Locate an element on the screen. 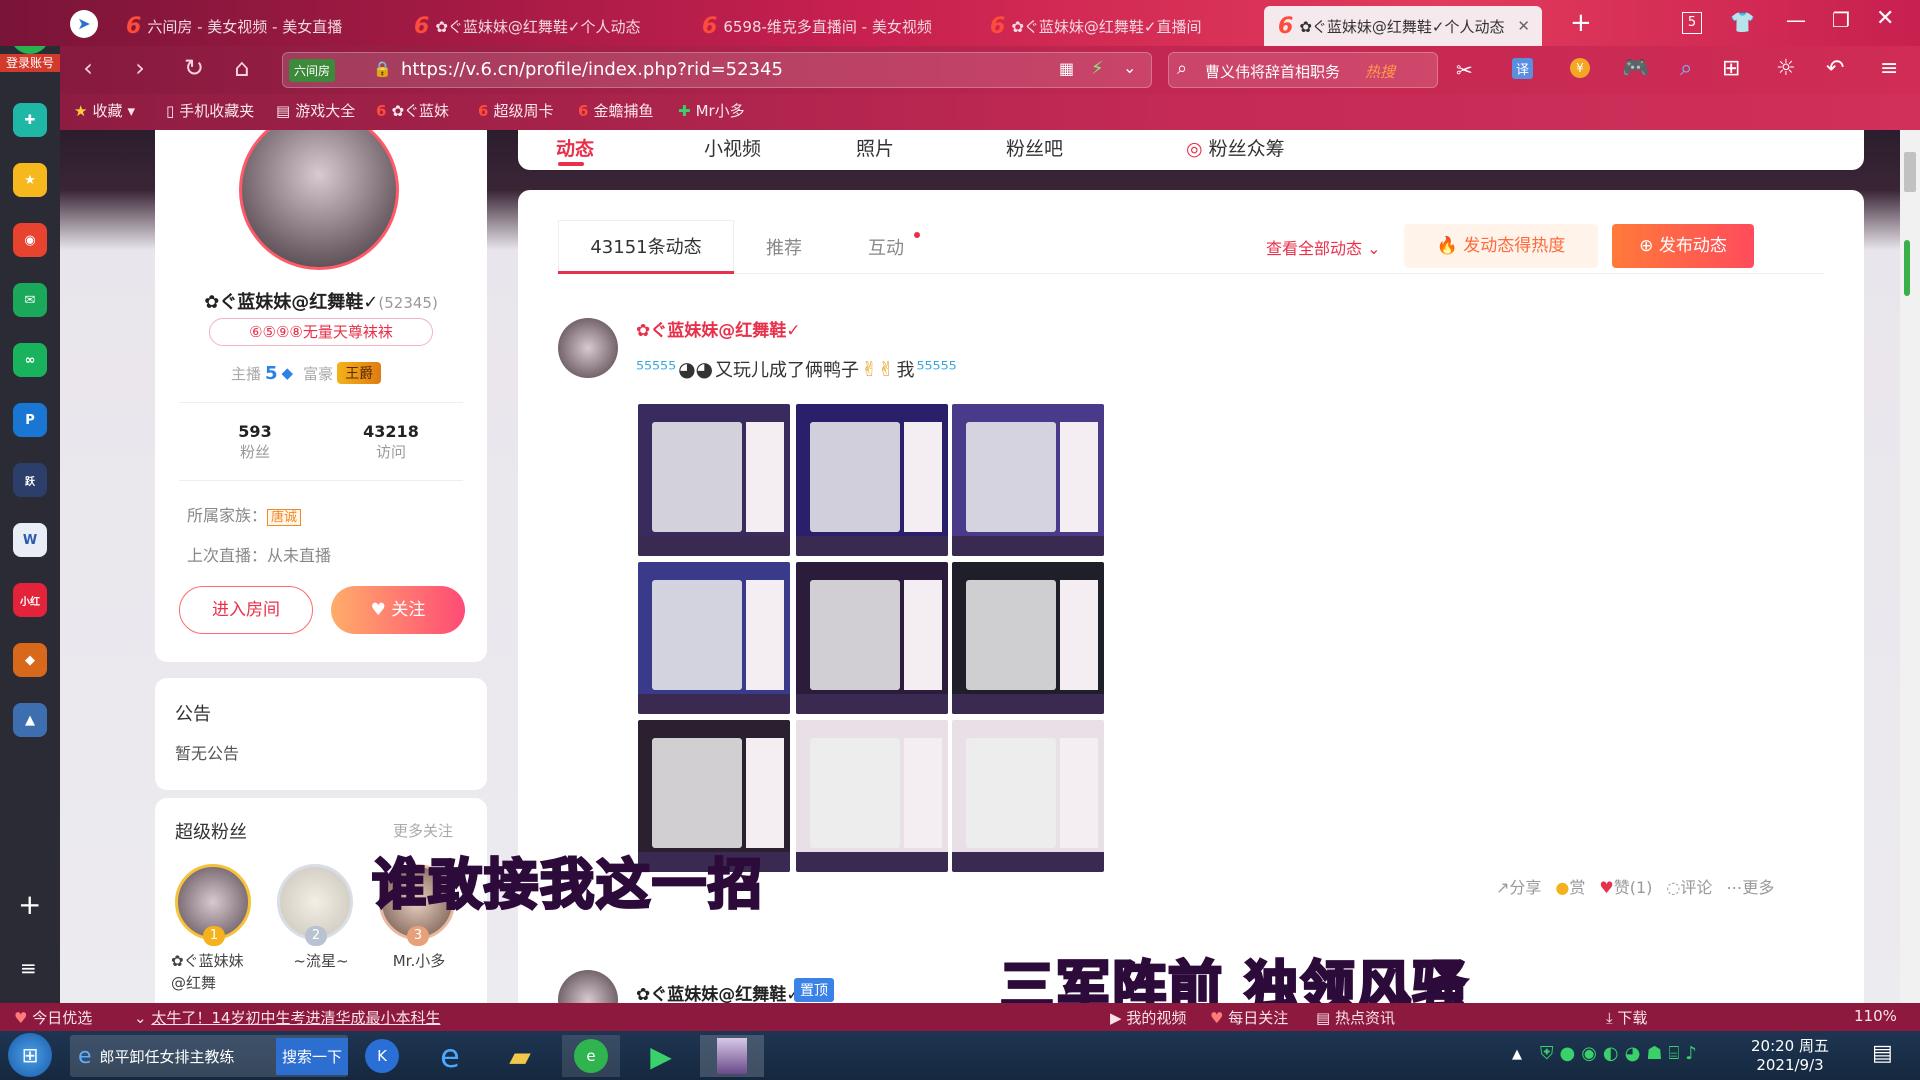 This screenshot has height=1080, width=1920. fan-name: Mr.小多 is located at coordinates (419, 960).